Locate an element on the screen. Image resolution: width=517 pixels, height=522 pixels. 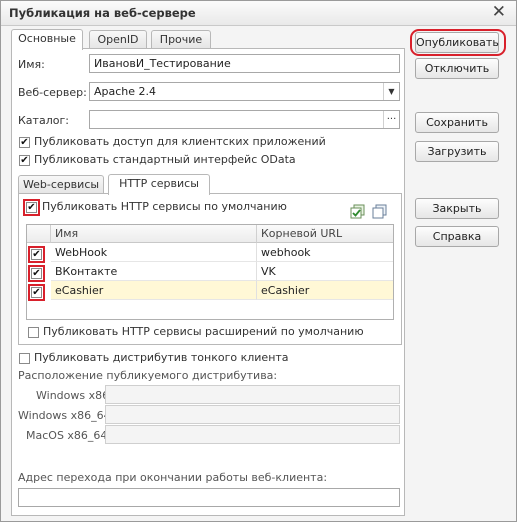
thin-client-label: Публиковать дистрибутив тонкого клиента is located at coordinates (161, 357).